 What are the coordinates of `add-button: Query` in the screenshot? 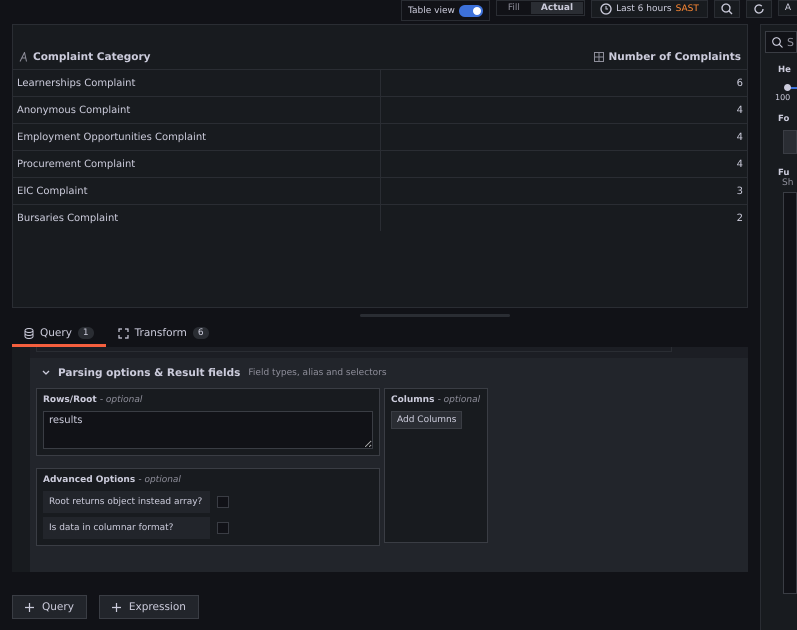 It's located at (49, 607).